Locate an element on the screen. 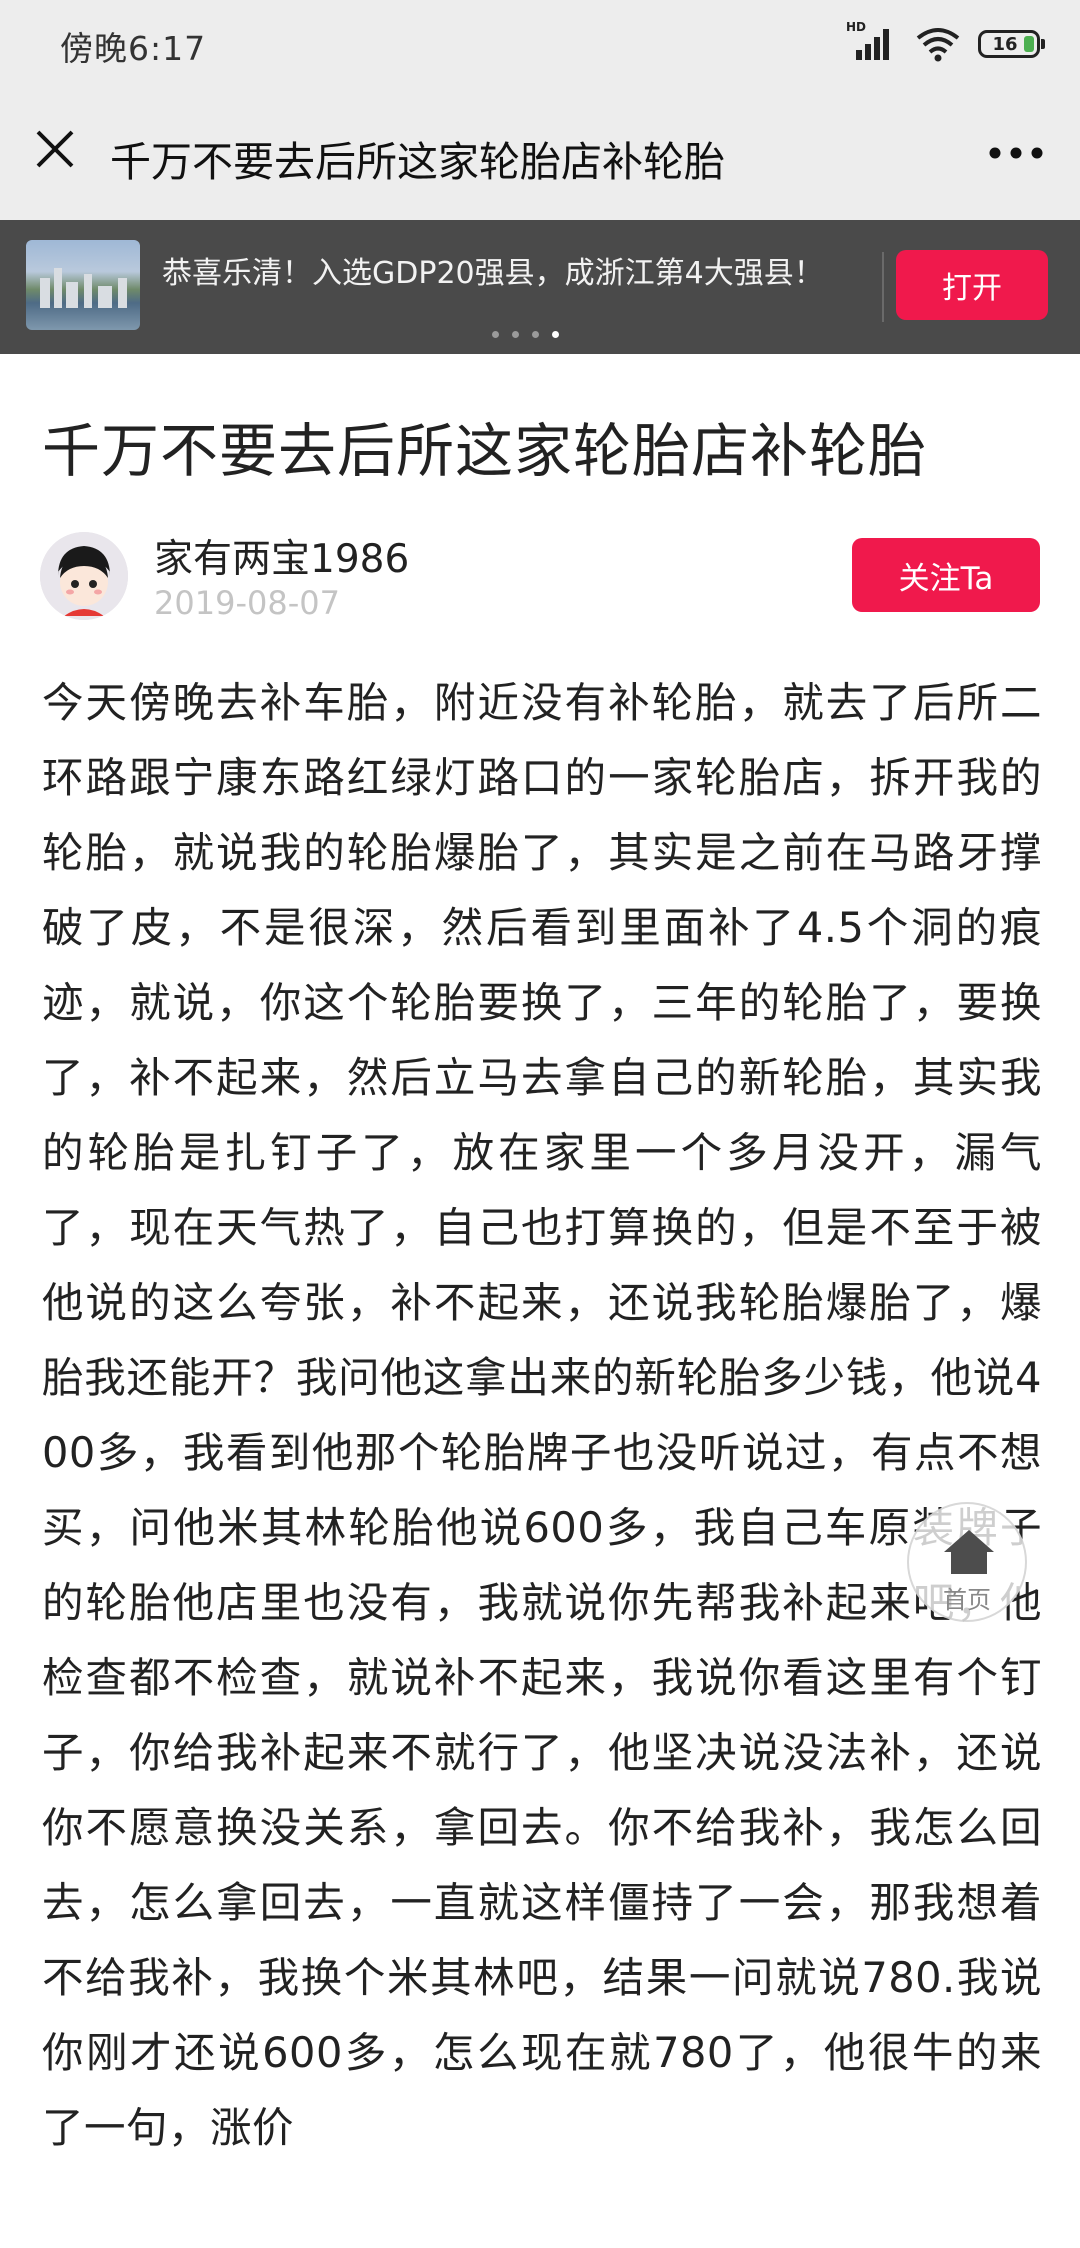  banner-thumbnail is located at coordinates (83, 285).